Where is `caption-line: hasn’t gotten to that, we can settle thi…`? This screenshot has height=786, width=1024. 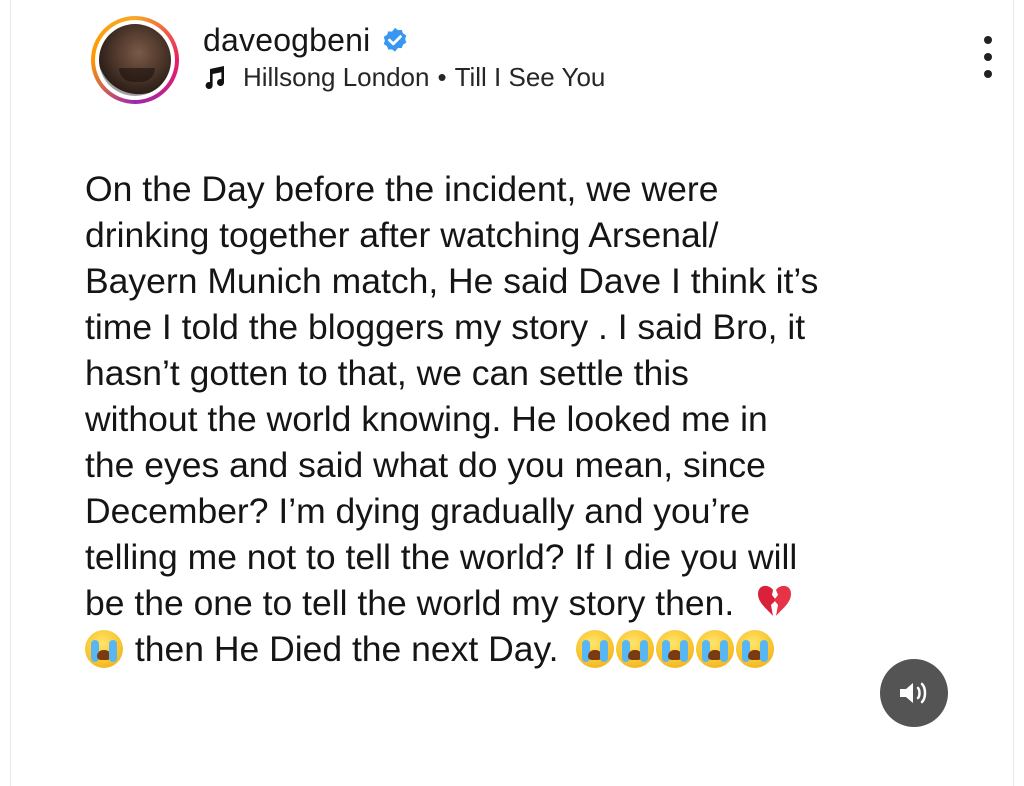
caption-line: hasn’t gotten to that, we can settle thi… is located at coordinates (387, 373).